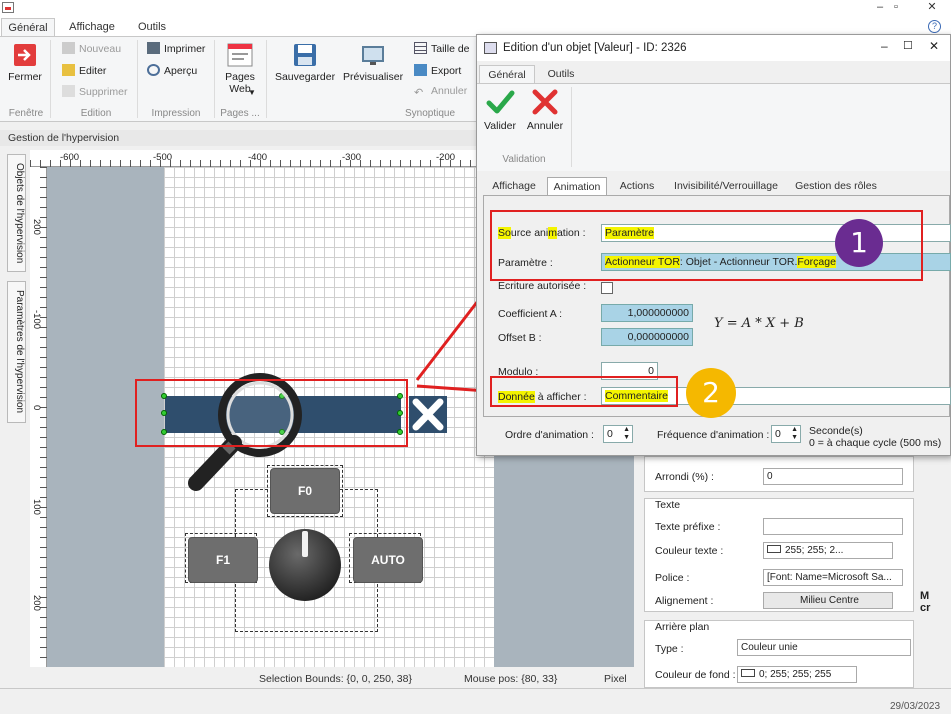 The height and width of the screenshot is (714, 951). Describe the element at coordinates (28, 27) in the screenshot. I see `tab-general: Général` at that location.